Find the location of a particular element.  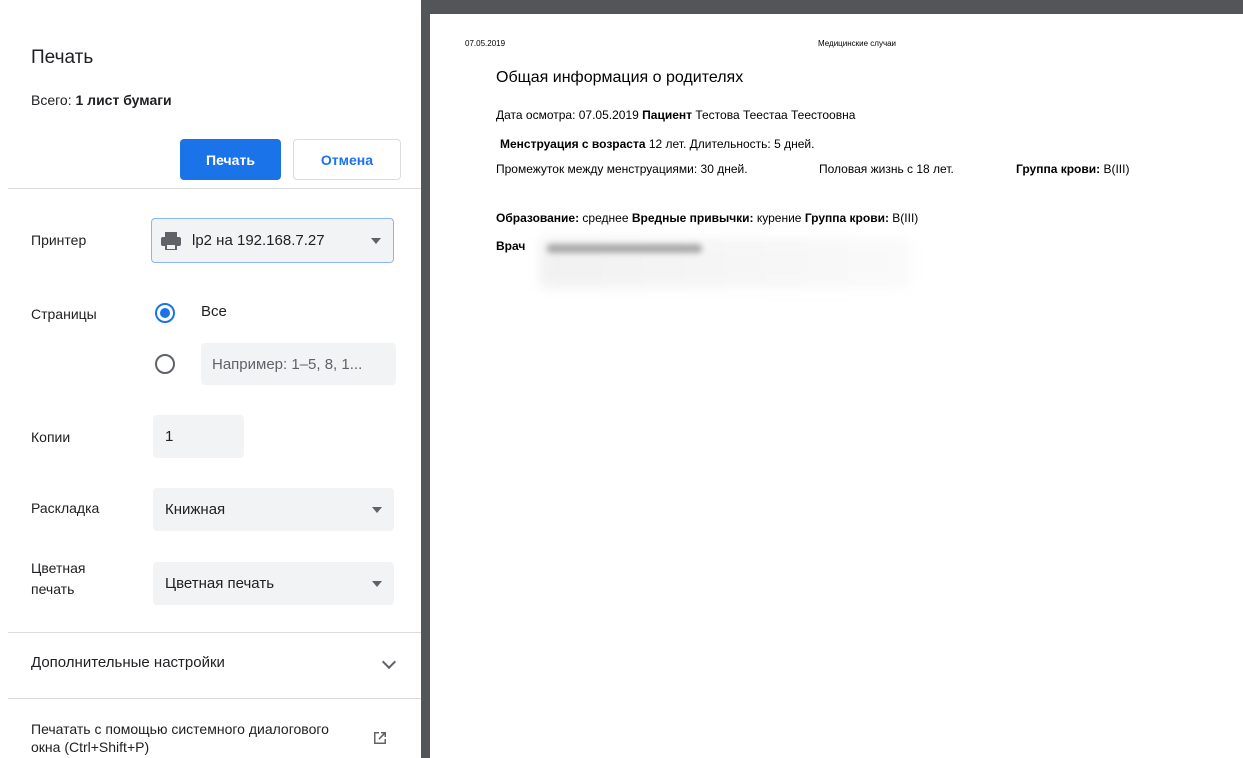

pages-label: Страницы is located at coordinates (64, 314).